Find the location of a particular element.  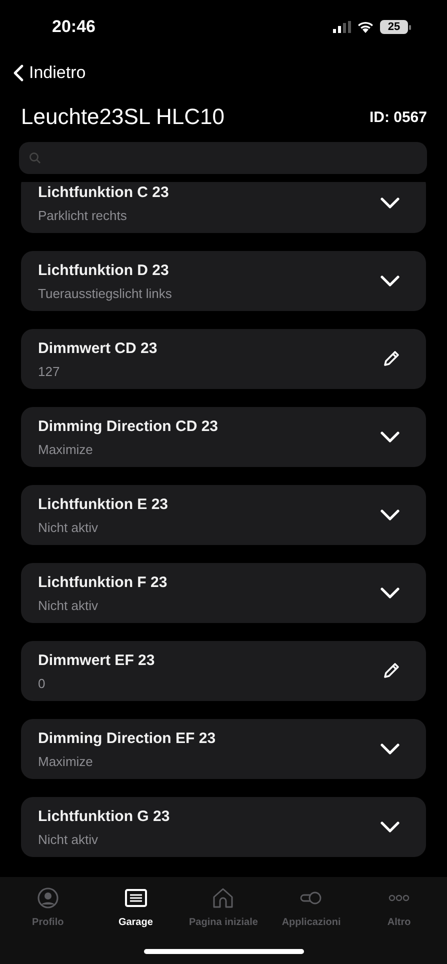

setting-card: Dimming Direction CD 23 Maximize is located at coordinates (223, 437).